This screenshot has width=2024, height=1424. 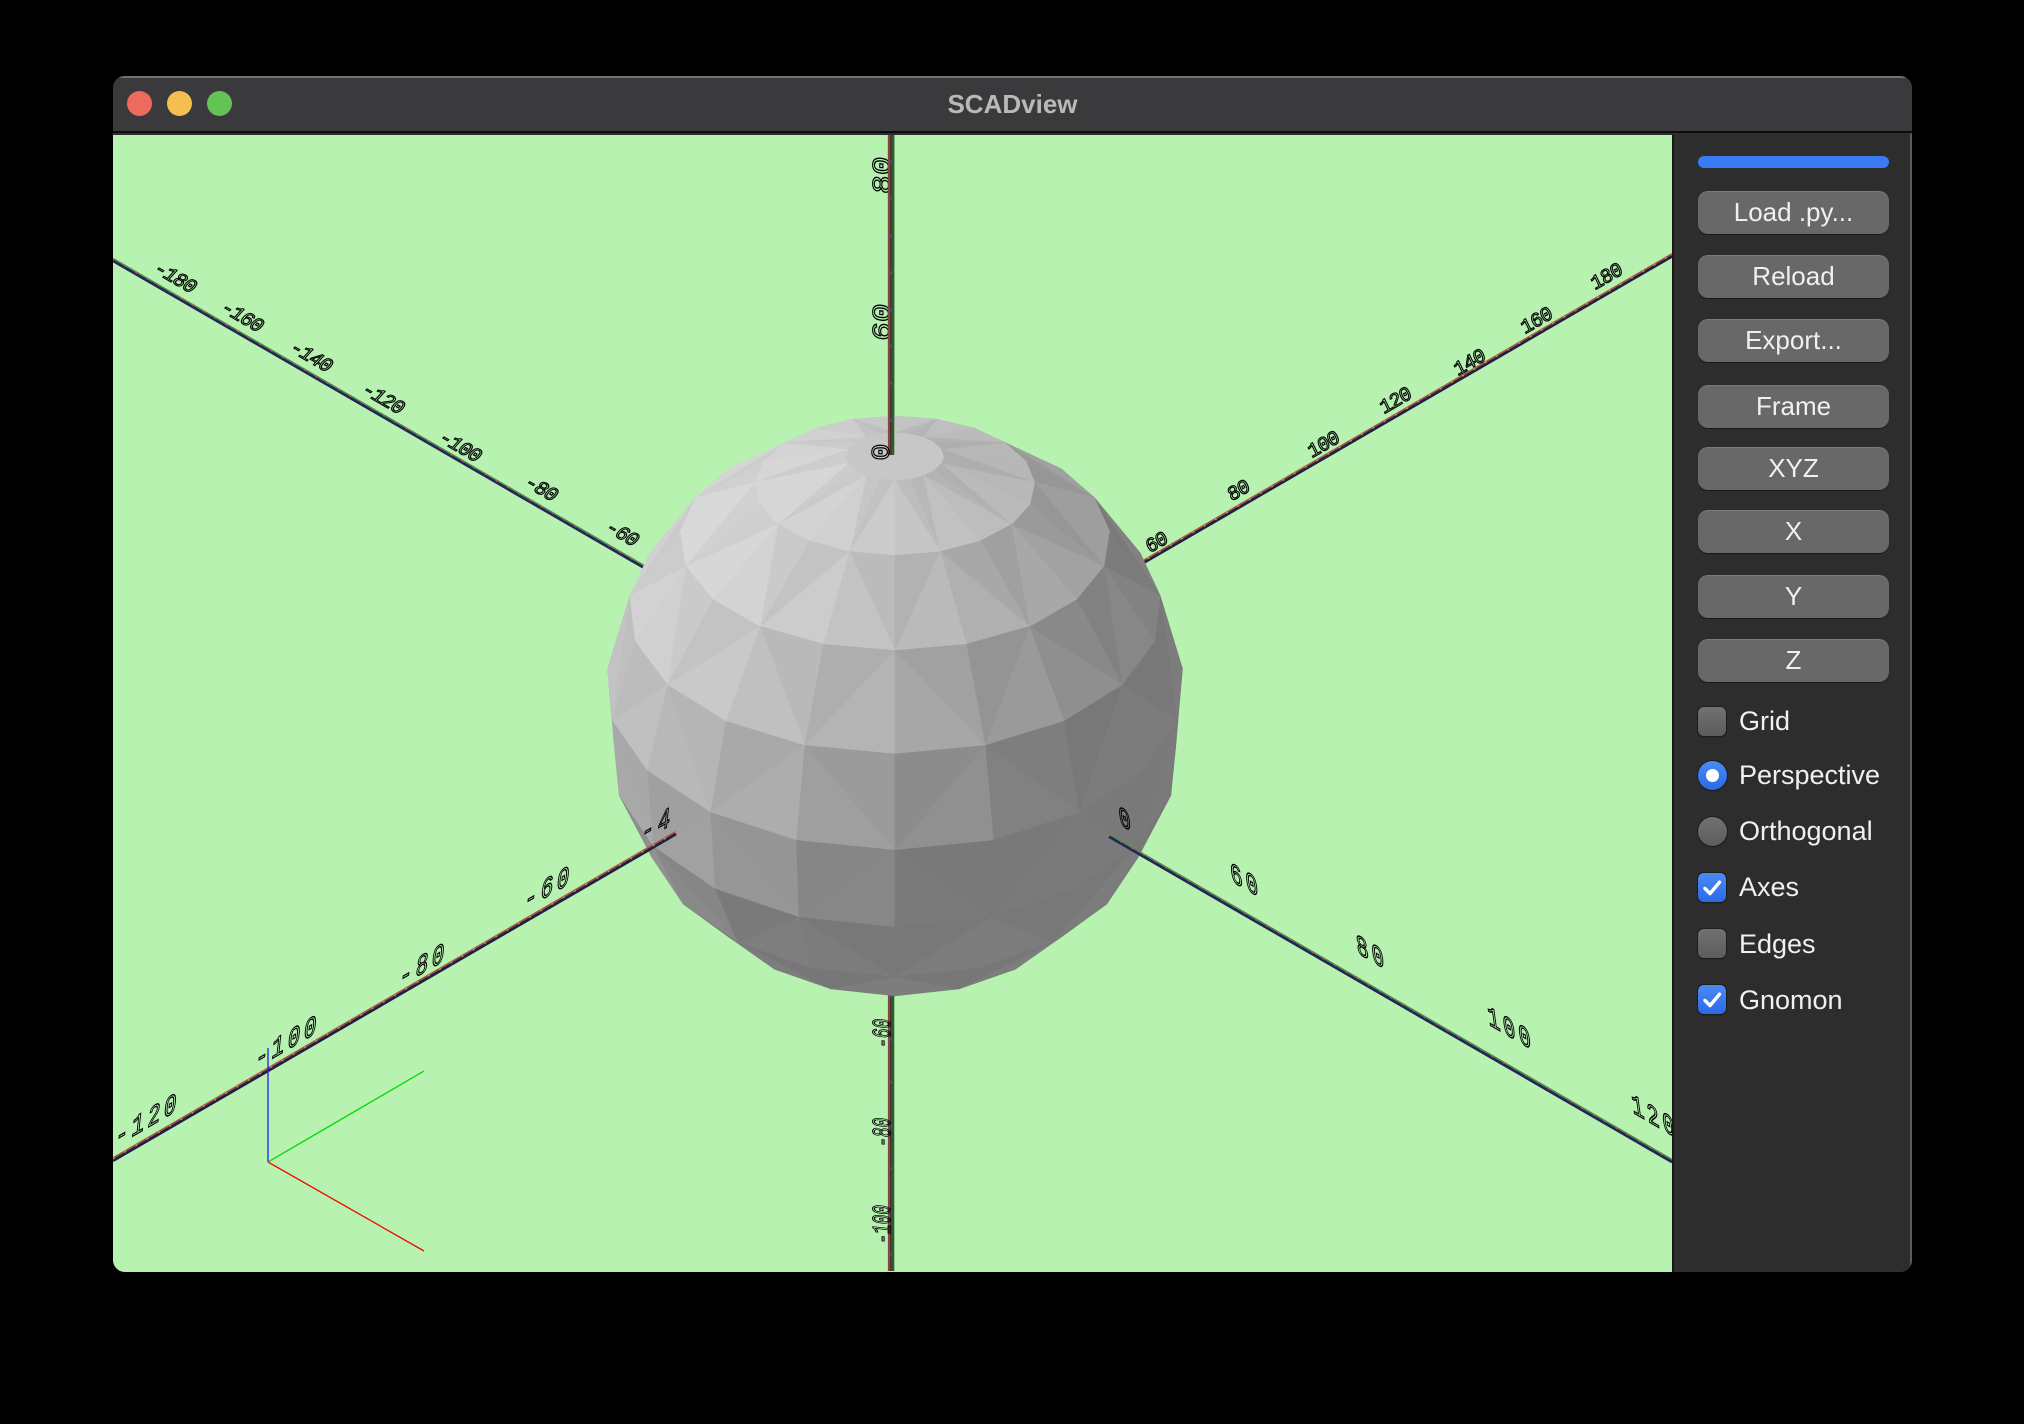 I want to click on svg-text: 0, so click(x=882, y=451).